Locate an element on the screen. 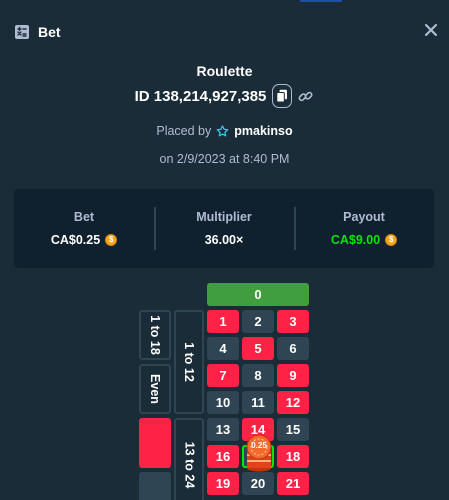 This screenshot has height=500, width=449. outside-bet-1-to-18: 1 to 18 is located at coordinates (155, 335).